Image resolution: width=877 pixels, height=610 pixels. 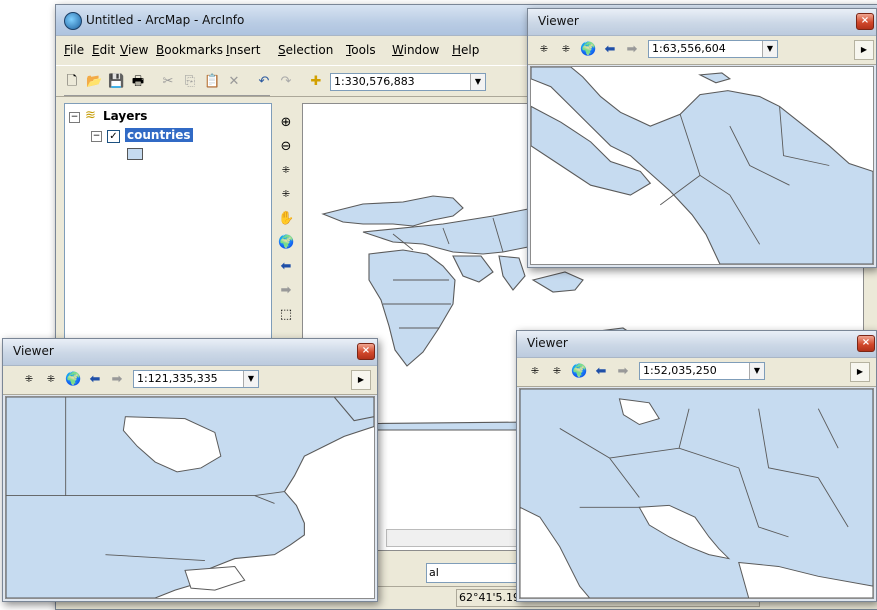 What do you see at coordinates (135, 154) in the screenshot?
I see `layer-symbol-swatch` at bounding box center [135, 154].